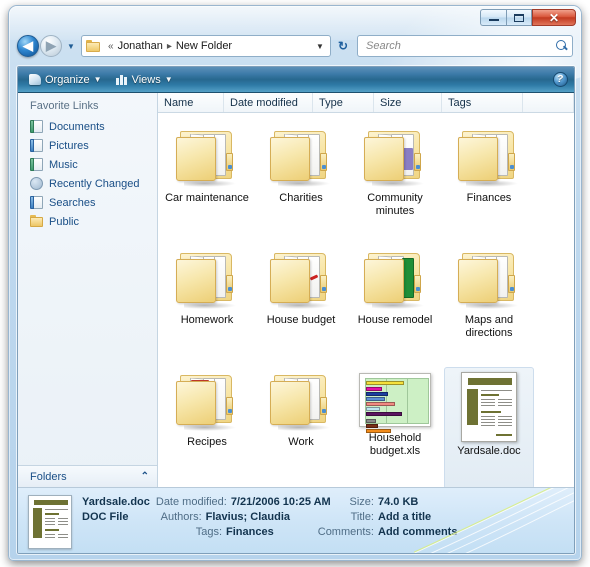 The height and width of the screenshot is (567, 590). I want to click on details-value-tags: Finances, so click(250, 532).